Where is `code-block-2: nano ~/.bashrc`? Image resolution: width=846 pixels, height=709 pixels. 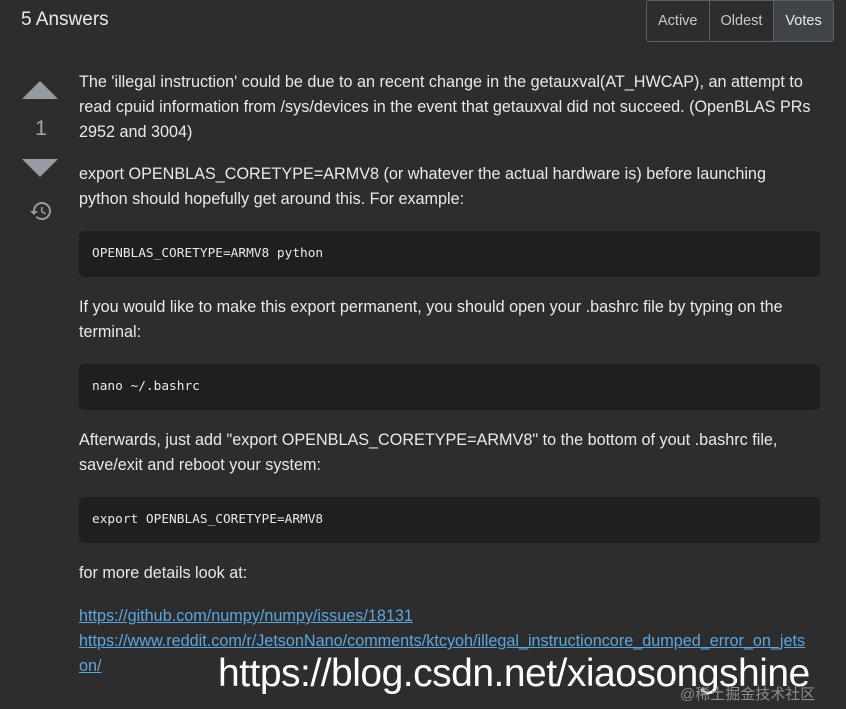 code-block-2: nano ~/.bashrc is located at coordinates (449, 387).